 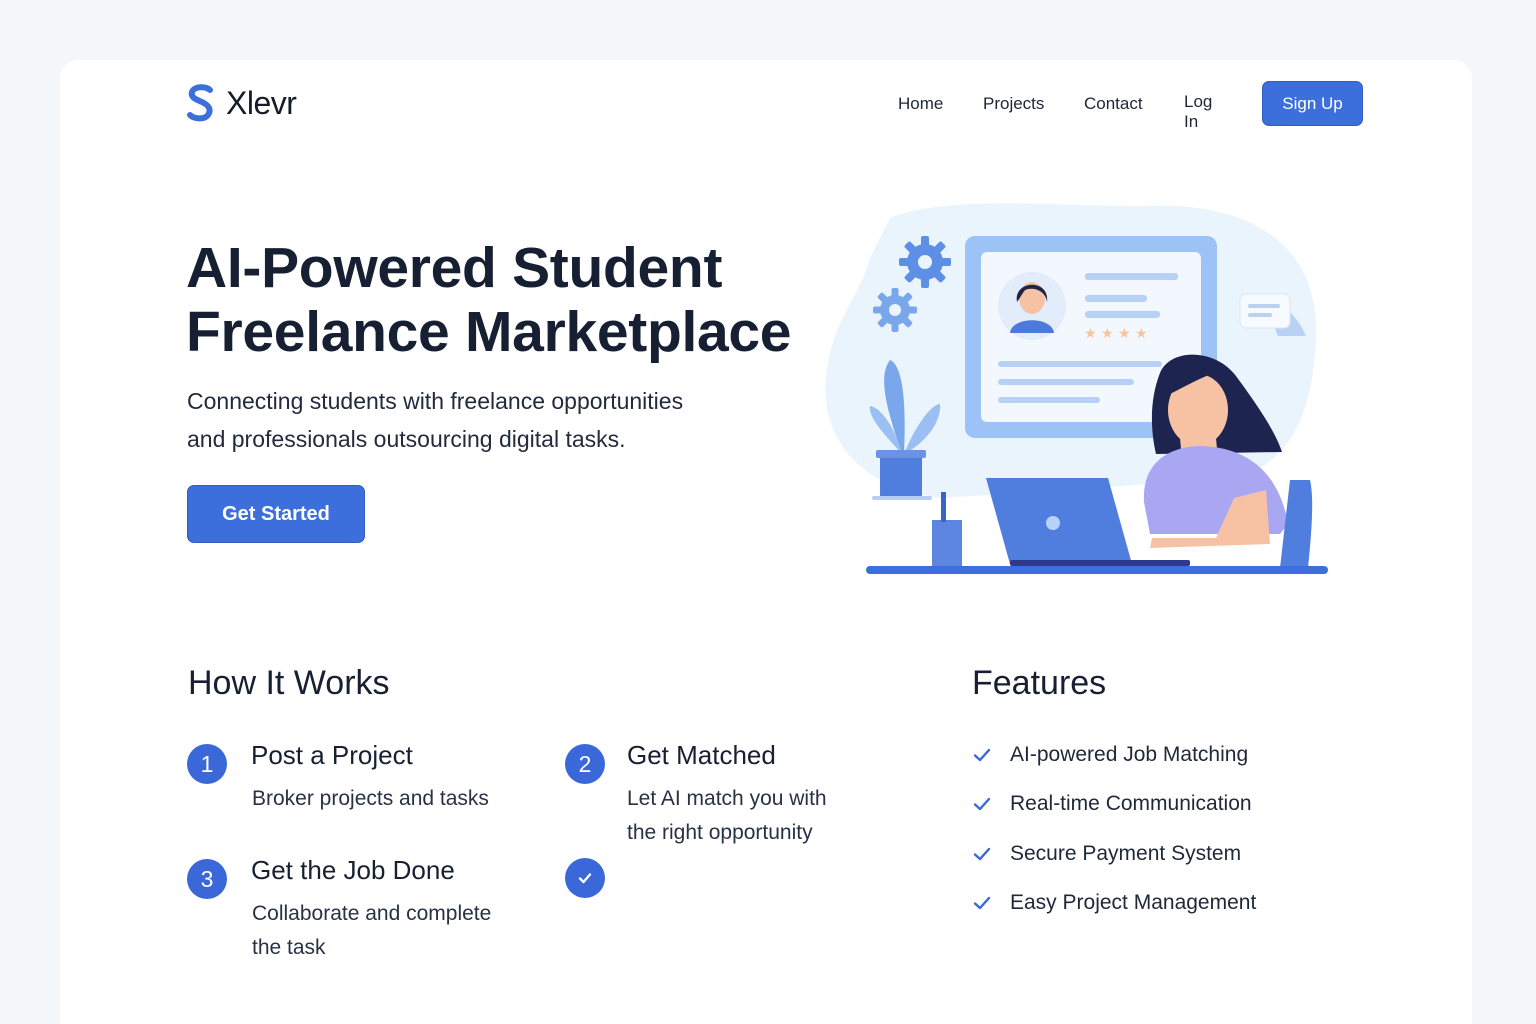 What do you see at coordinates (353, 870) in the screenshot?
I see `step-3-title: Get the Job Done` at bounding box center [353, 870].